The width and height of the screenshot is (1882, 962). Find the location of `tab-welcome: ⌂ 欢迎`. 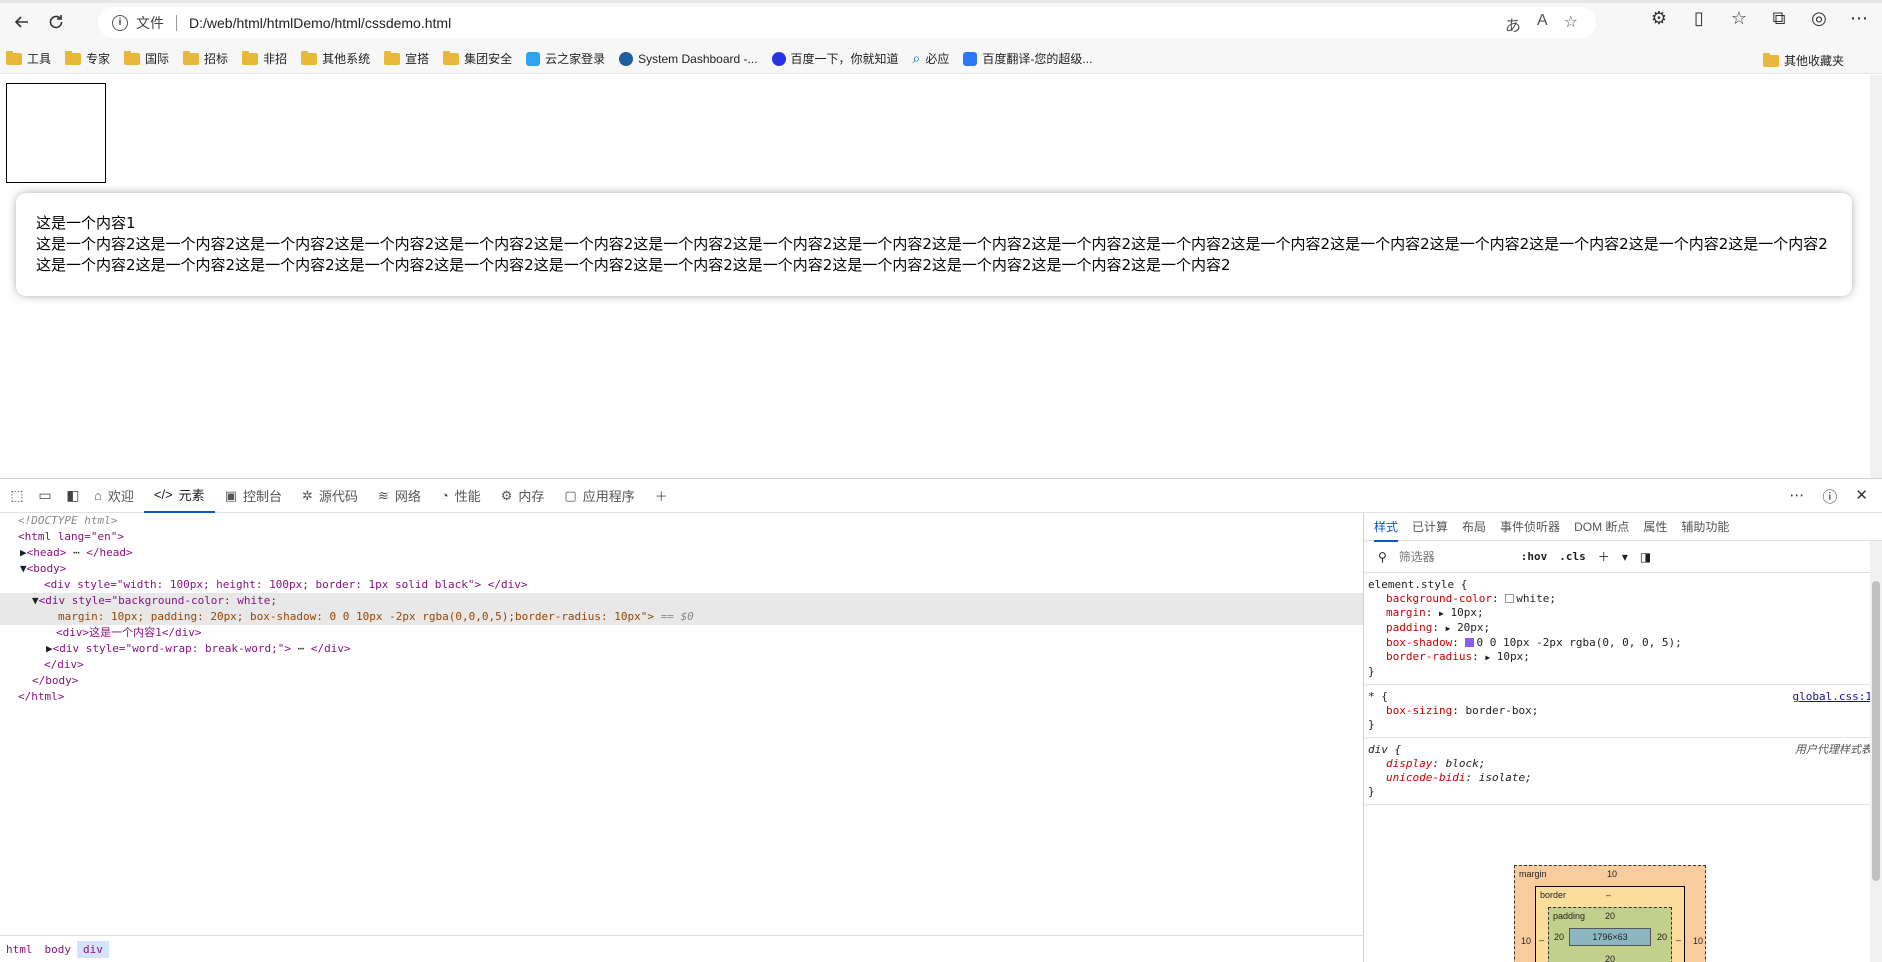

tab-welcome: ⌂ 欢迎 is located at coordinates (114, 496).